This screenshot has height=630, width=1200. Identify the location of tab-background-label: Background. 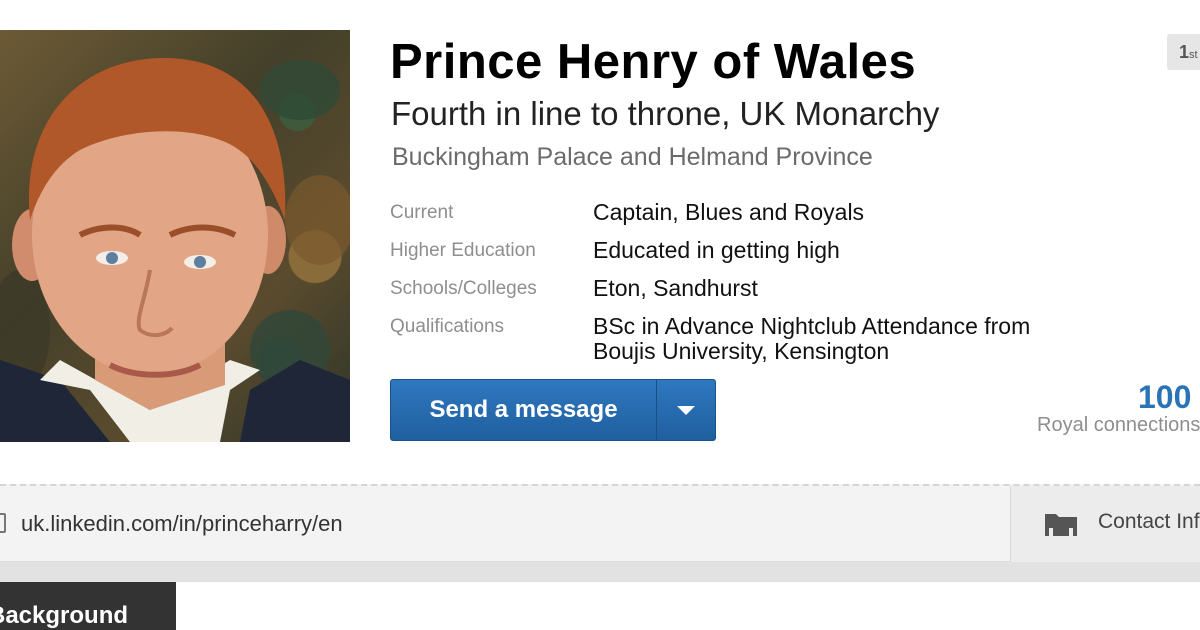
(64, 615).